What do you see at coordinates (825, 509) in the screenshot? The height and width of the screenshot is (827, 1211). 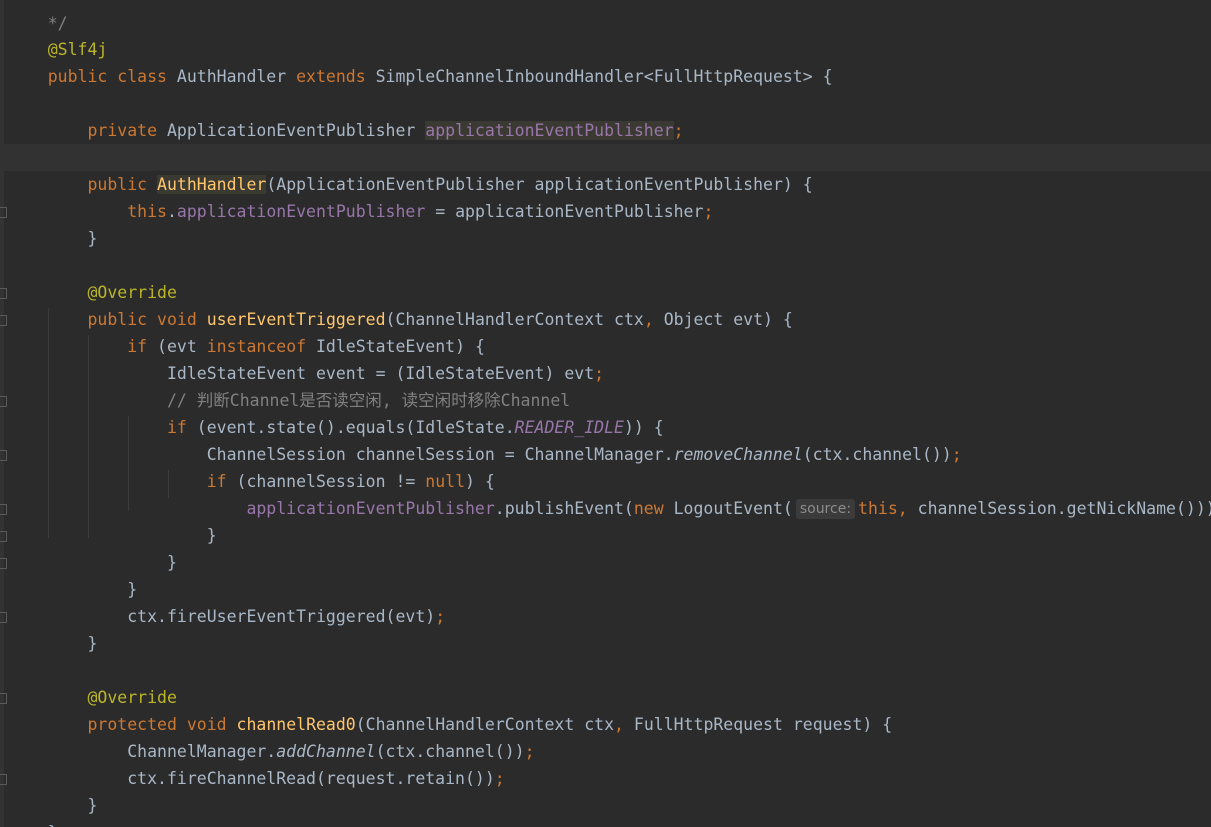 I see `parameter-hint: source:` at bounding box center [825, 509].